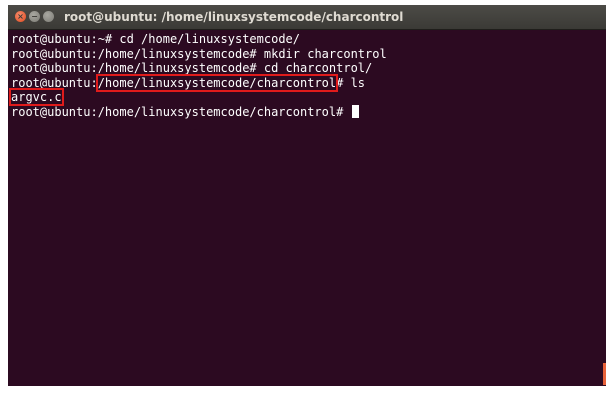 This screenshot has height=393, width=614. What do you see at coordinates (318, 68) in the screenshot?
I see `command: cd charcontrol/` at bounding box center [318, 68].